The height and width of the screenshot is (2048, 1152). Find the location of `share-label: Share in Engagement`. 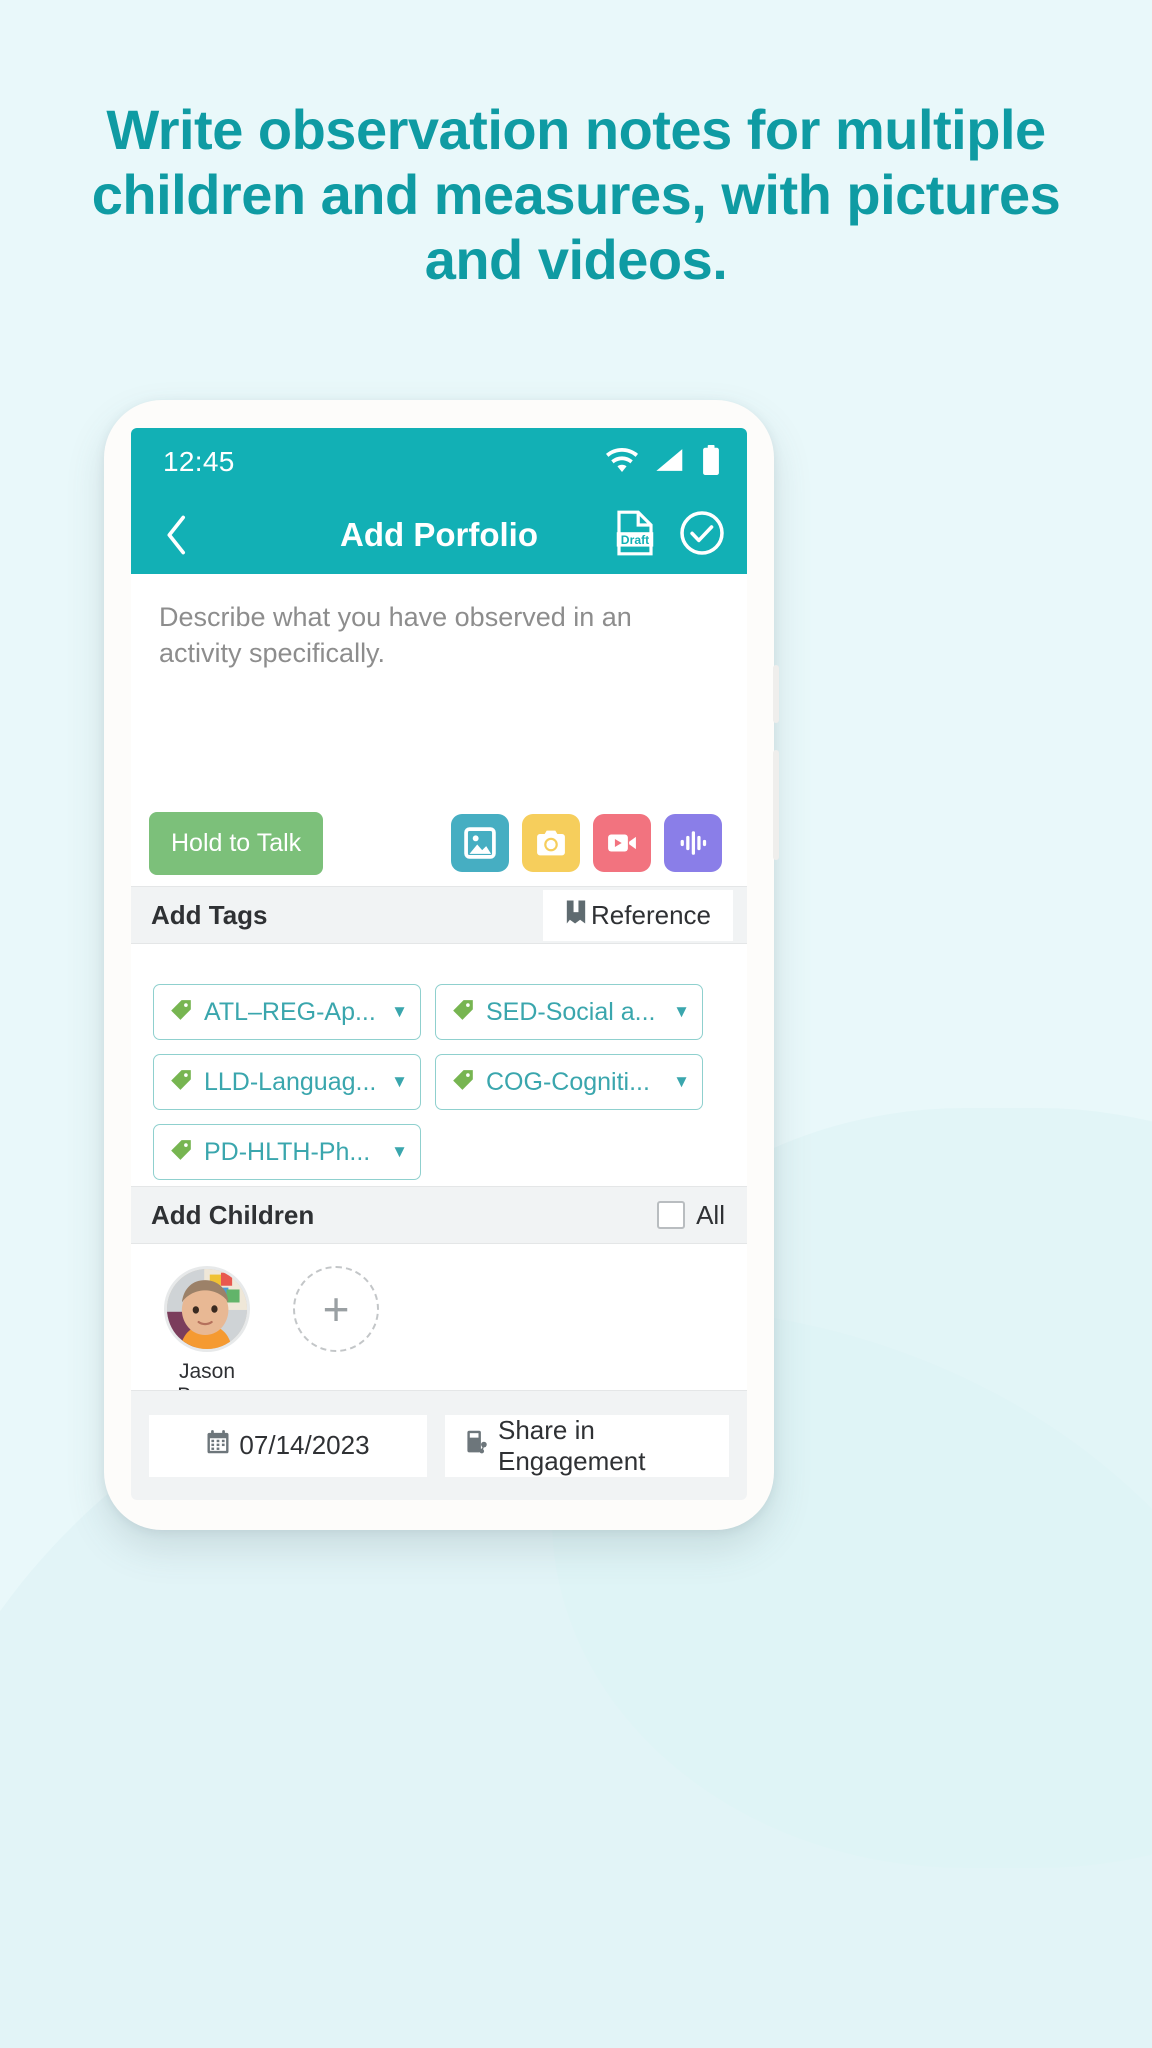

share-label: Share in Engagement is located at coordinates (572, 1445).